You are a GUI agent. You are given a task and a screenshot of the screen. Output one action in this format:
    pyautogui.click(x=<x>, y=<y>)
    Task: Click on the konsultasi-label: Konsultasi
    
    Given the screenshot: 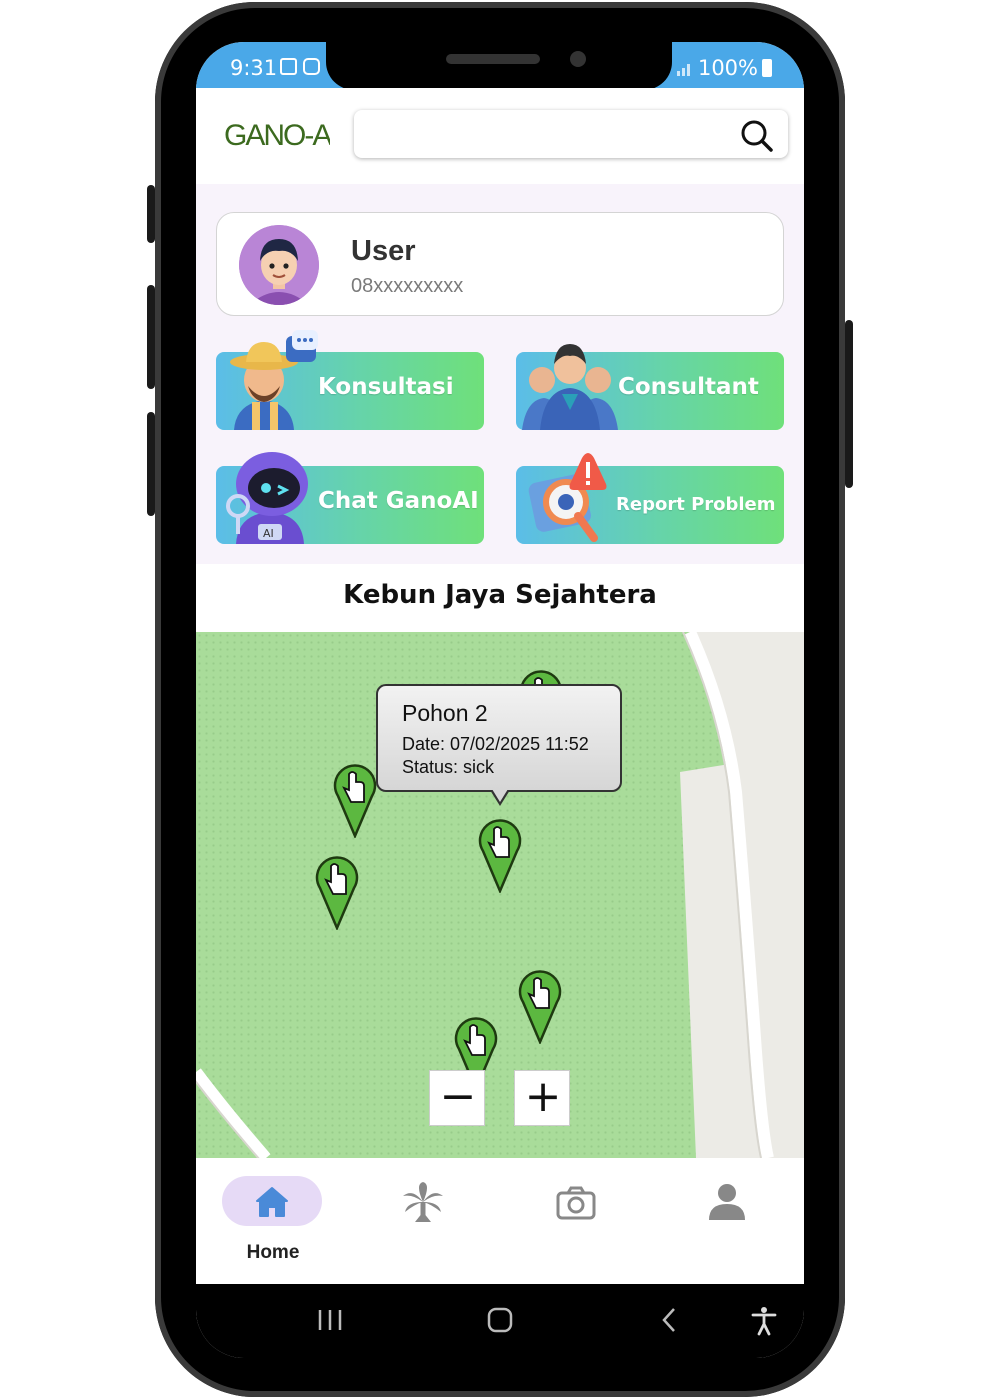 What is the action you would take?
    pyautogui.click(x=386, y=387)
    